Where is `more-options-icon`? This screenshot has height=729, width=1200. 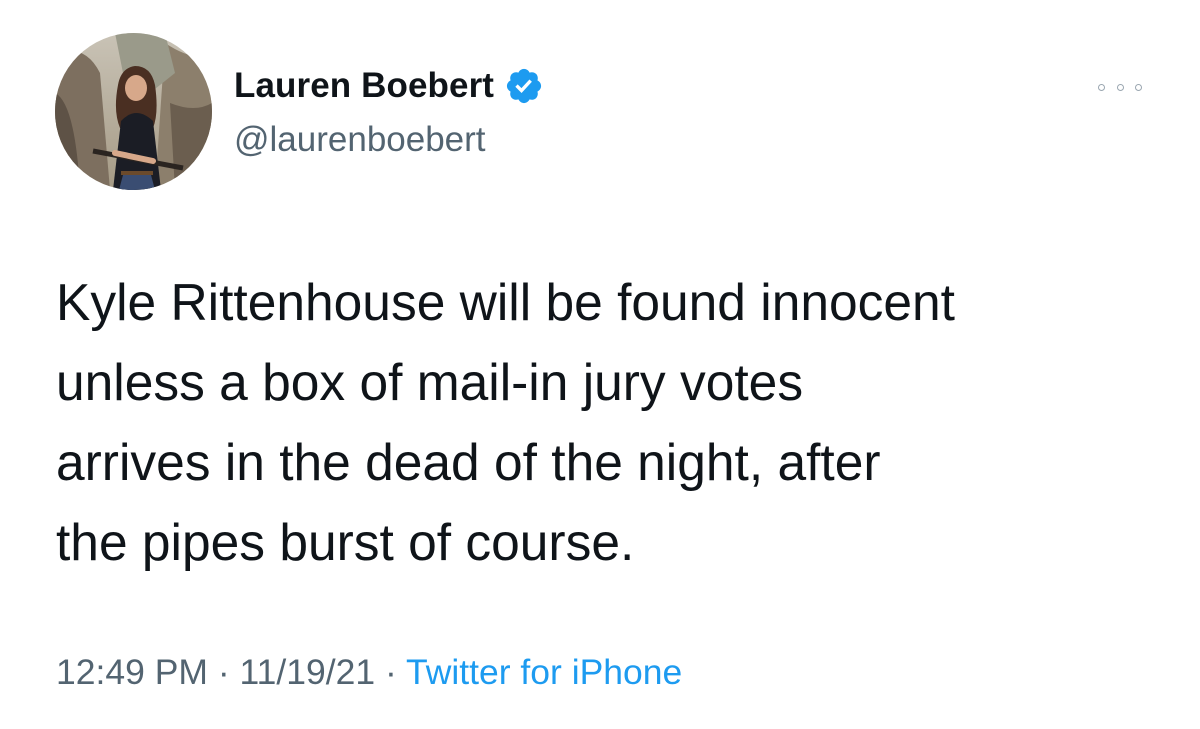 more-options-icon is located at coordinates (1120, 87).